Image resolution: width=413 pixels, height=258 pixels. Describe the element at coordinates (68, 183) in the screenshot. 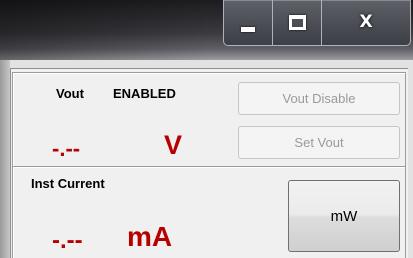

I see `inst-current-label: Inst Current` at that location.